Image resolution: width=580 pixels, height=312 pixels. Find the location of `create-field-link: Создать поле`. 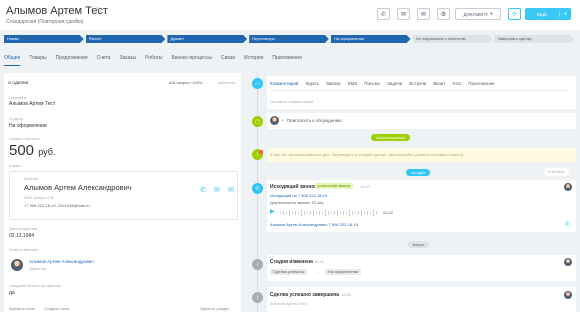

create-field-link: Создать поле is located at coordinates (56, 308).